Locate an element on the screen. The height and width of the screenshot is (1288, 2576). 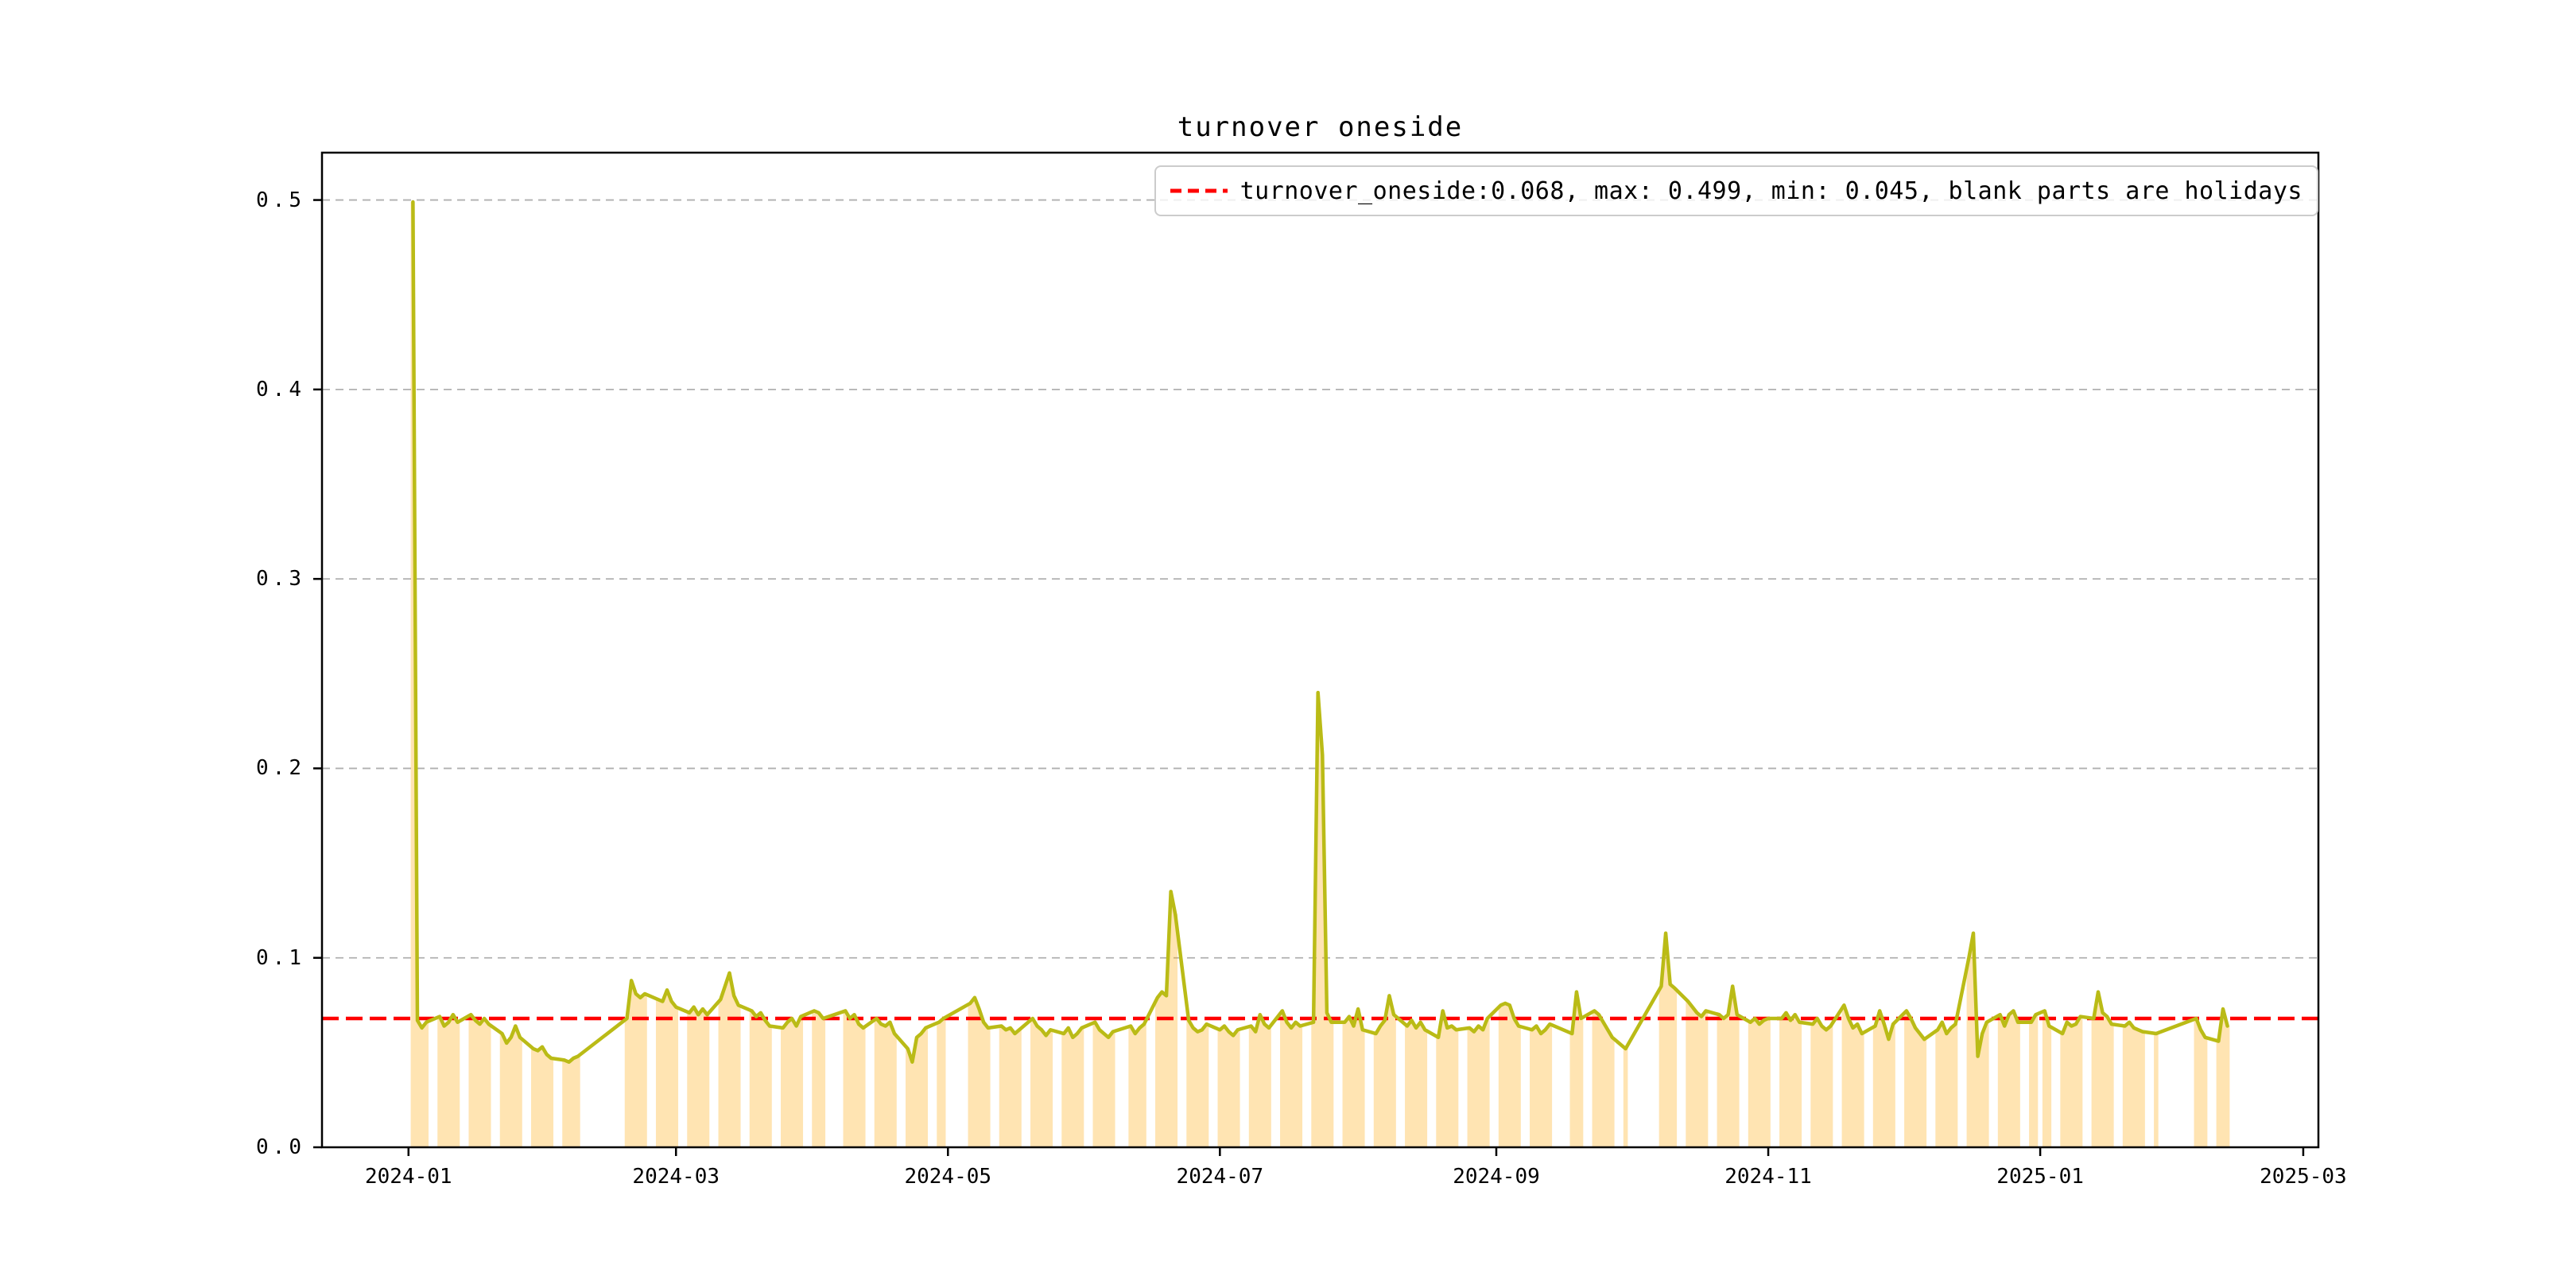
x-tick-label: 2025-01 is located at coordinates (2040, 1177).